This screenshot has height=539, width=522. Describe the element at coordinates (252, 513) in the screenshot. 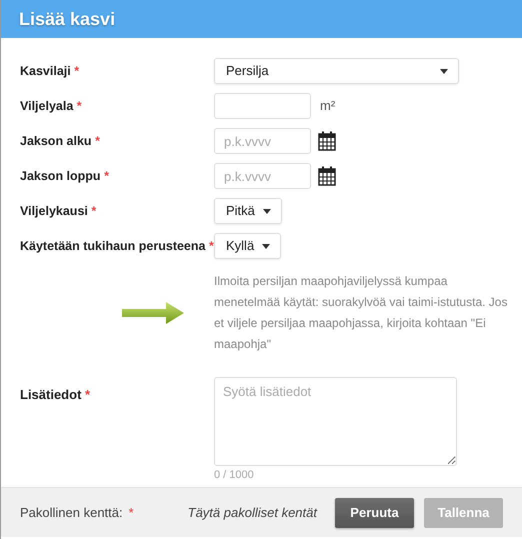

I see `status-text: Täytä pakolliset kentät` at that location.